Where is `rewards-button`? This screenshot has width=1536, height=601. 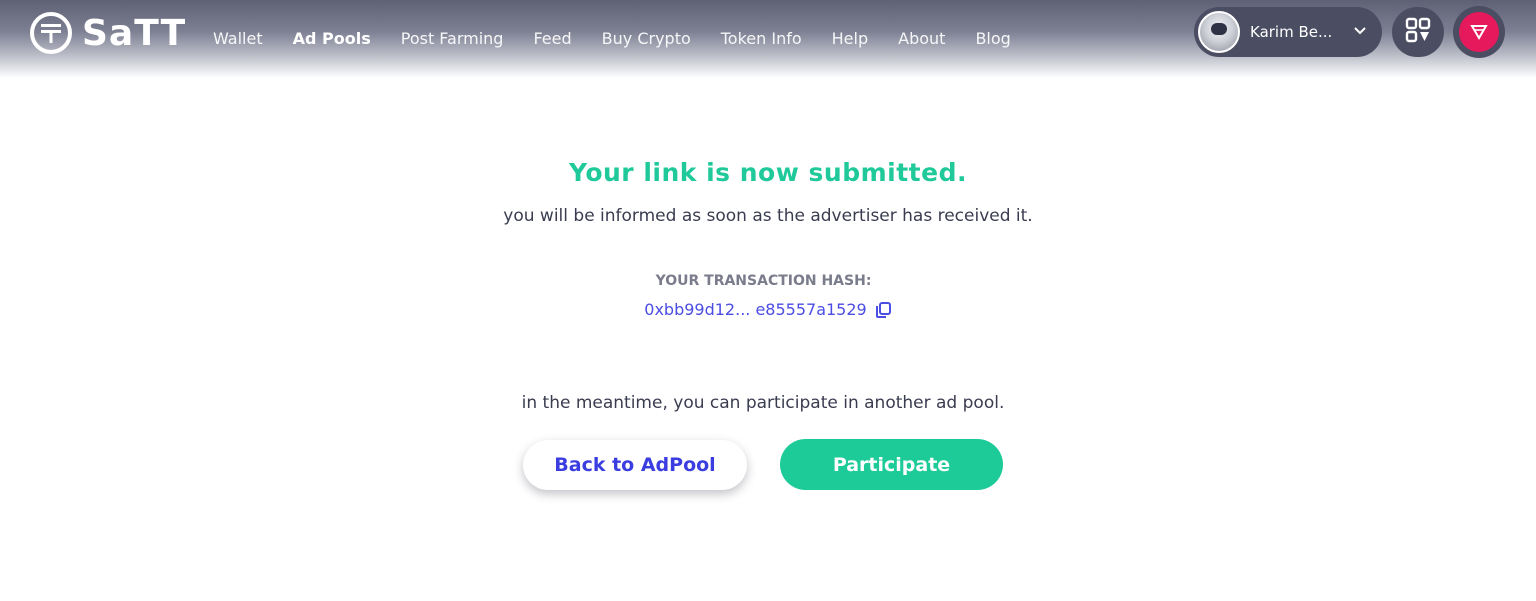
rewards-button is located at coordinates (1479, 32).